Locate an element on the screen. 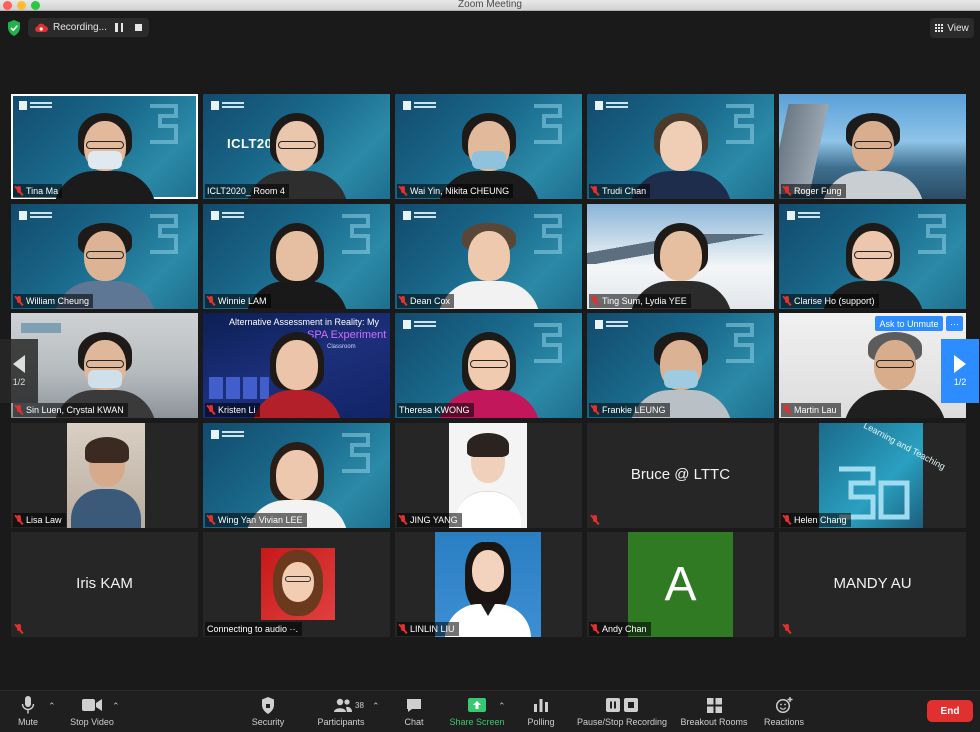  stop-recording-icon is located at coordinates (138, 27).